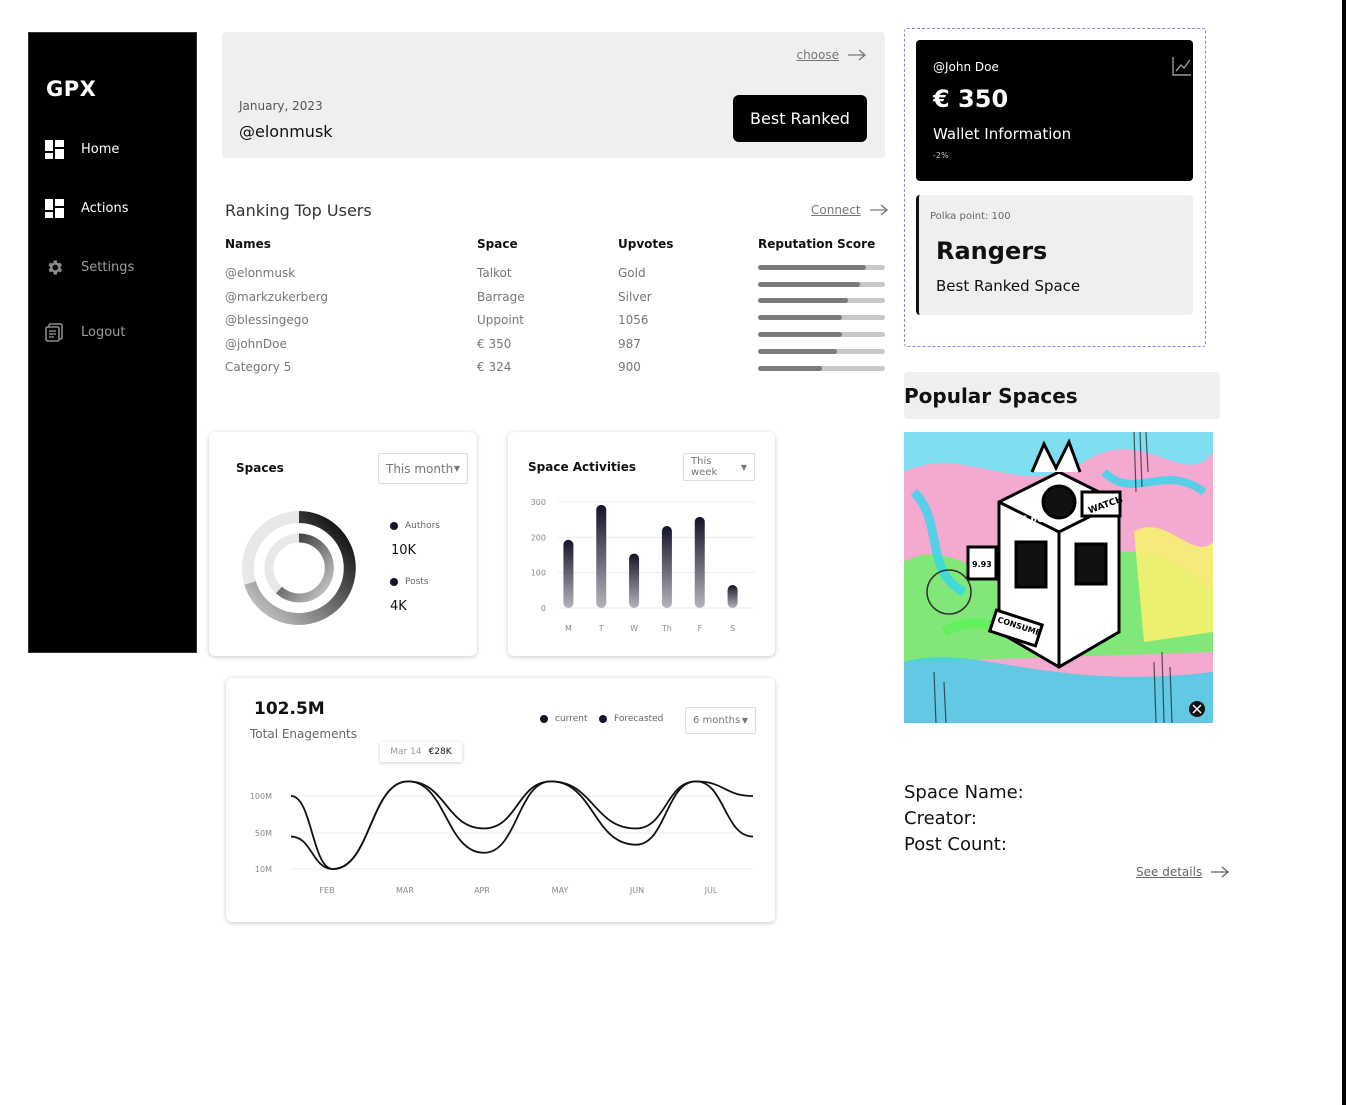 Image resolution: width=1347 pixels, height=1105 pixels. What do you see at coordinates (629, 367) in the screenshot?
I see `cell-upvotes: 900` at bounding box center [629, 367].